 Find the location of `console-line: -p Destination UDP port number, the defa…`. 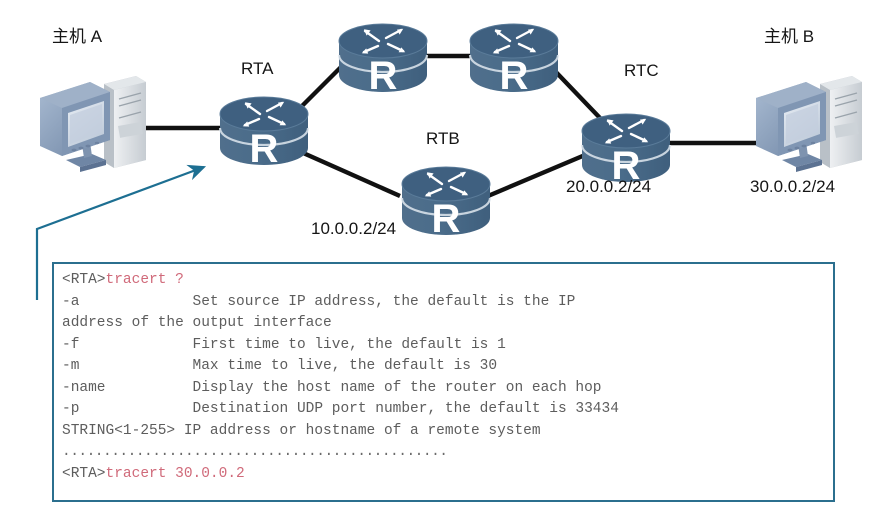

console-line: -p Destination UDP port number, the defa… is located at coordinates (340, 409).